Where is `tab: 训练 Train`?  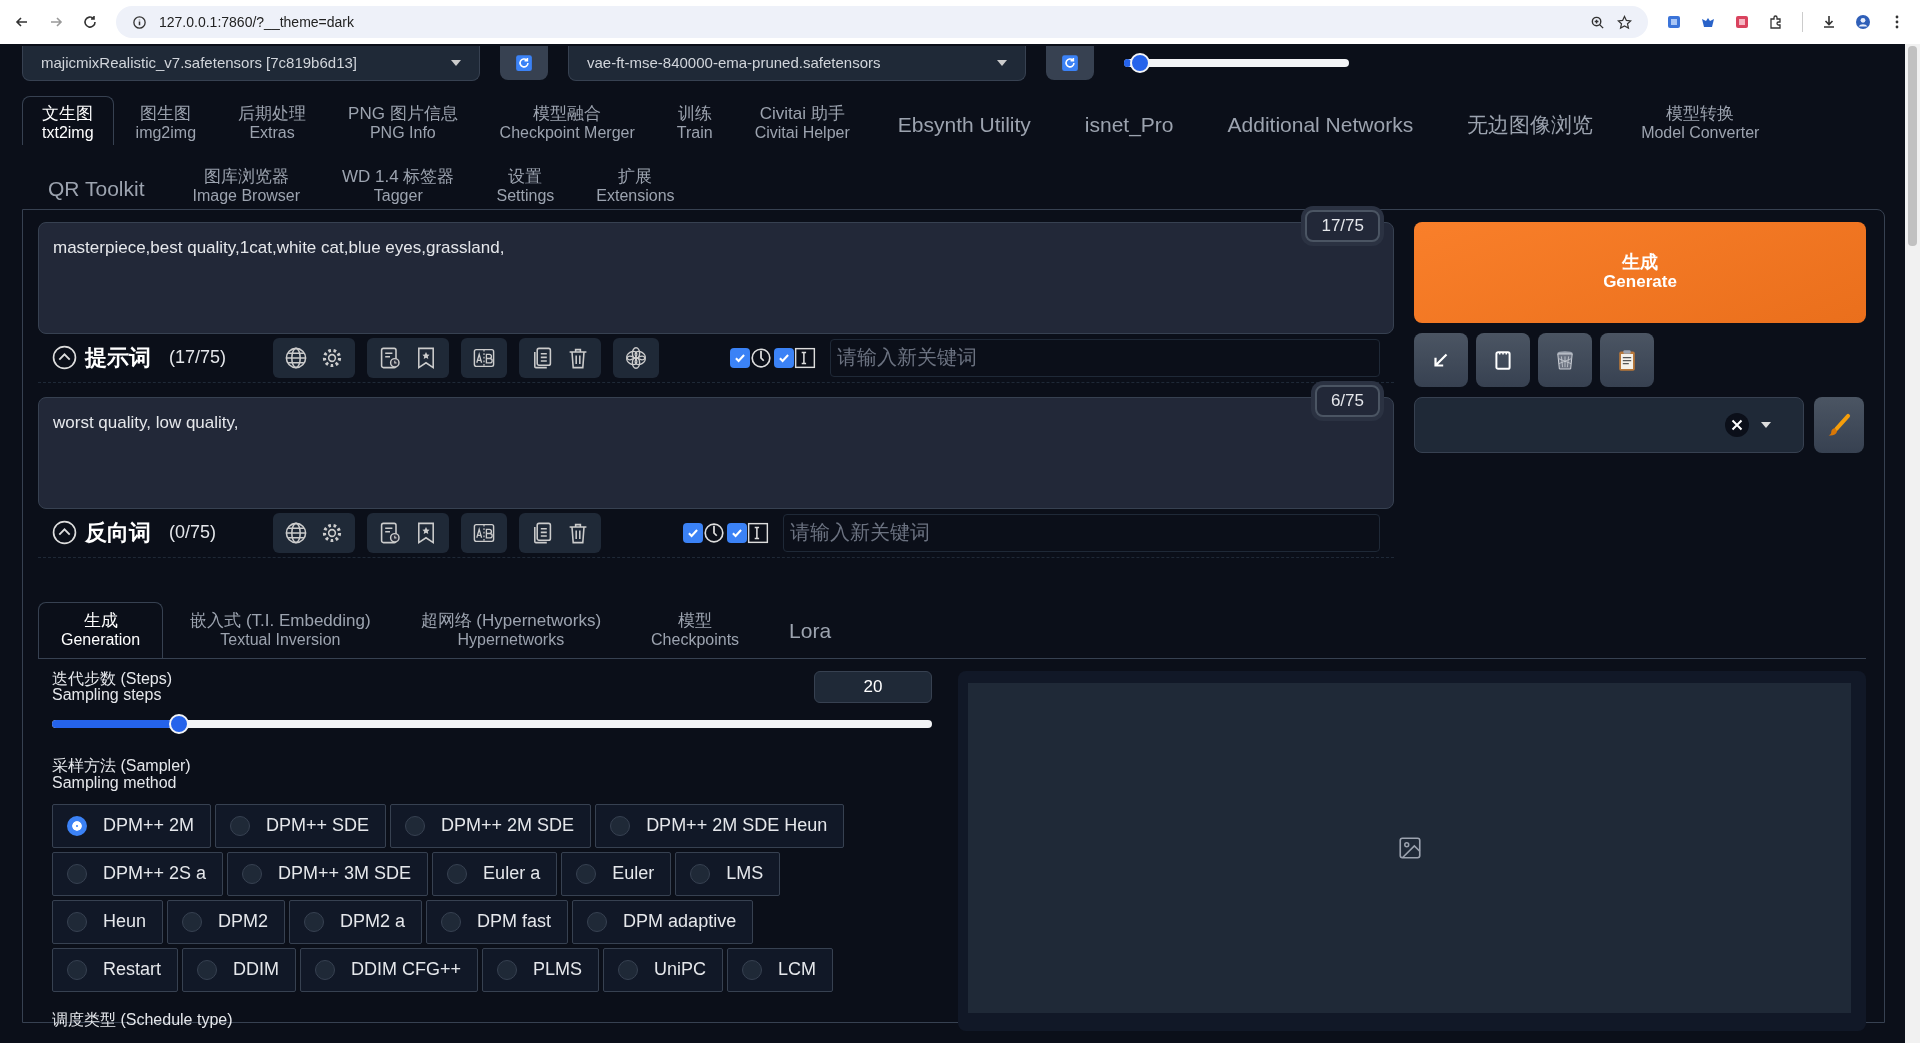
tab: 训练 Train is located at coordinates (694, 121).